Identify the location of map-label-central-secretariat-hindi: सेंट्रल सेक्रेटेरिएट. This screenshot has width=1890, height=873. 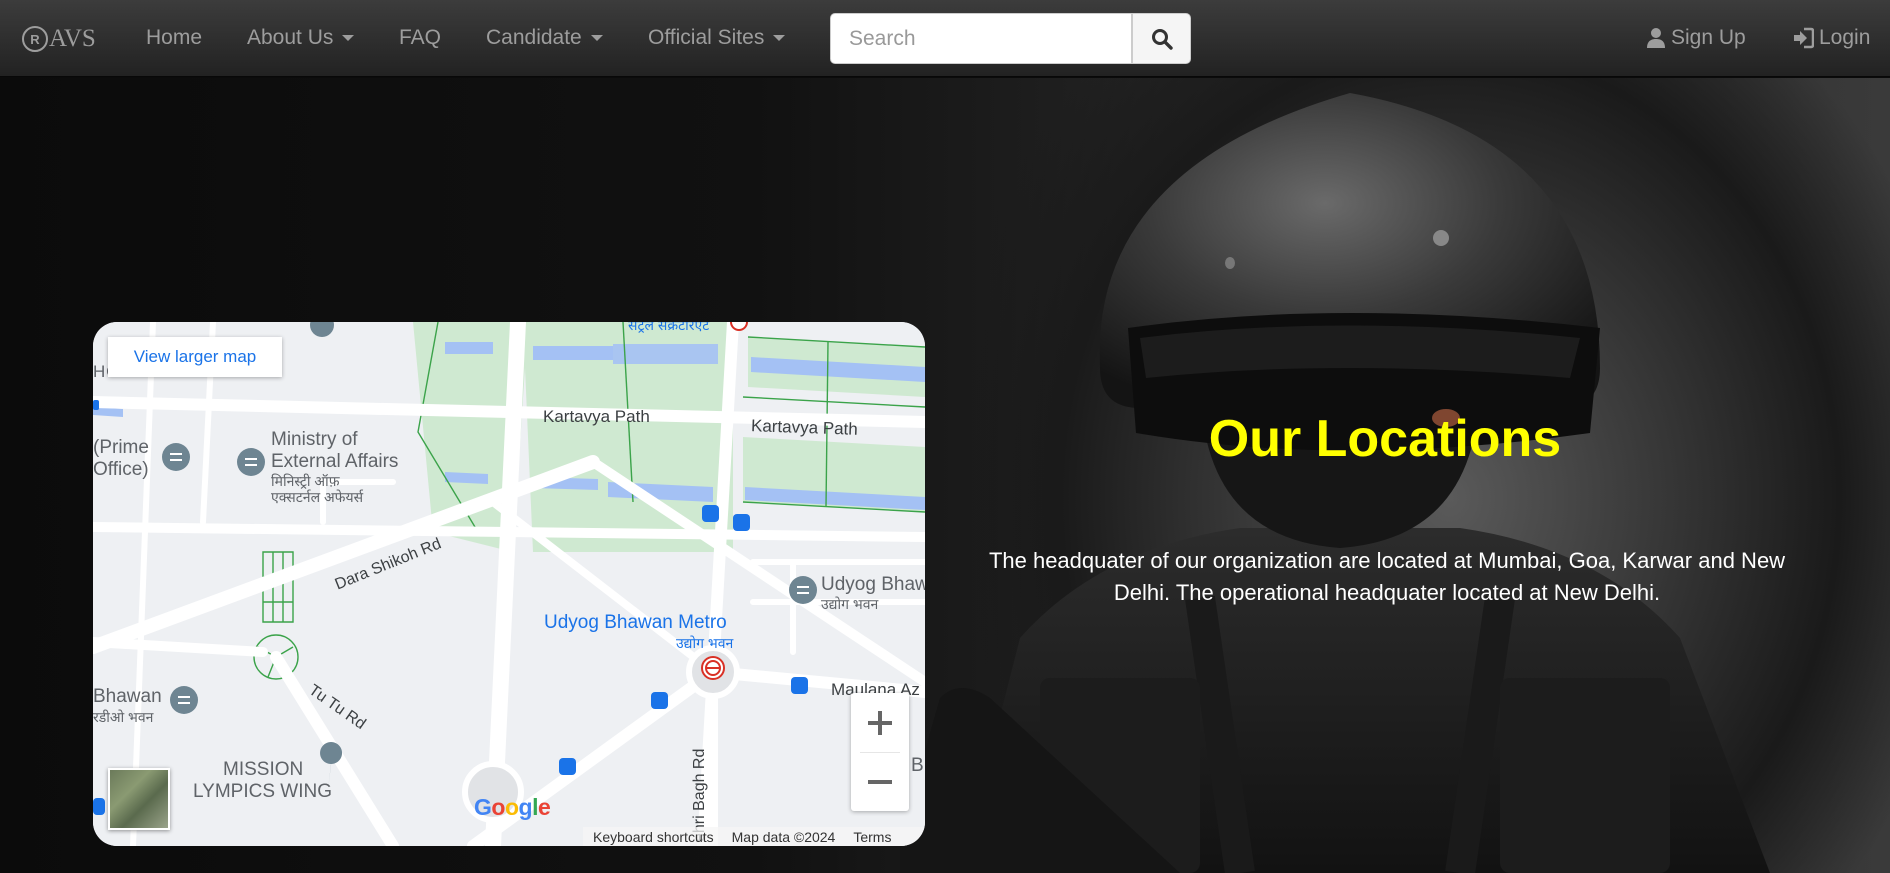
(669, 327).